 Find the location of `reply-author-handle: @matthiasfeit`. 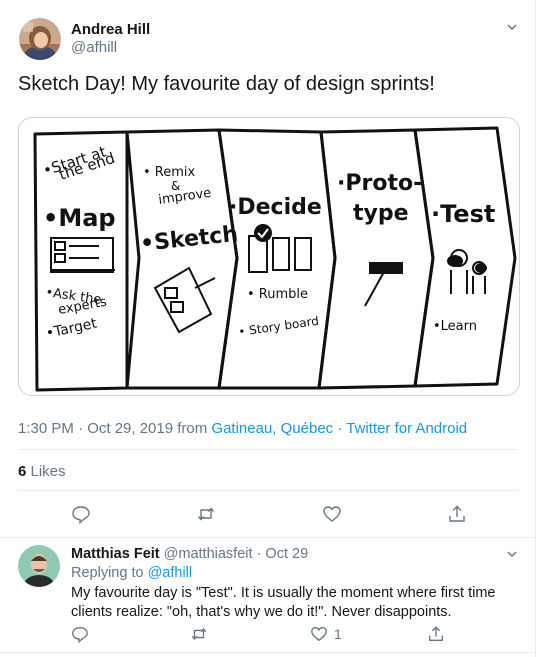

reply-author-handle: @matthiasfeit is located at coordinates (208, 554).